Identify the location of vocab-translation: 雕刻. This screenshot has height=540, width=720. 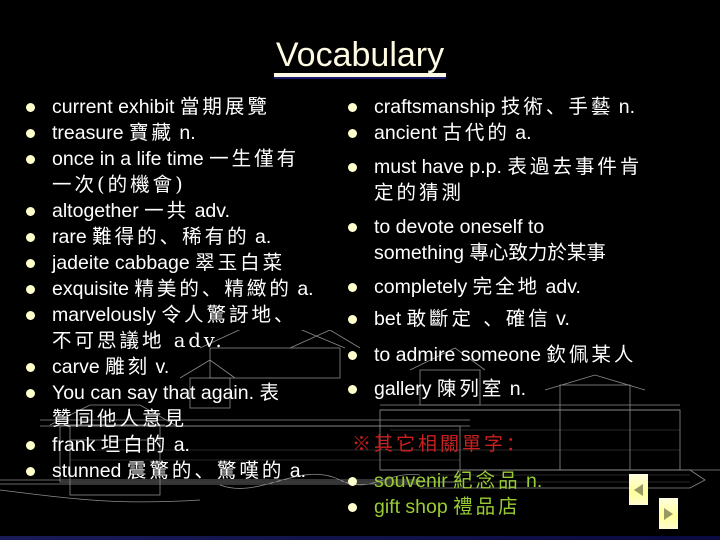
(128, 366).